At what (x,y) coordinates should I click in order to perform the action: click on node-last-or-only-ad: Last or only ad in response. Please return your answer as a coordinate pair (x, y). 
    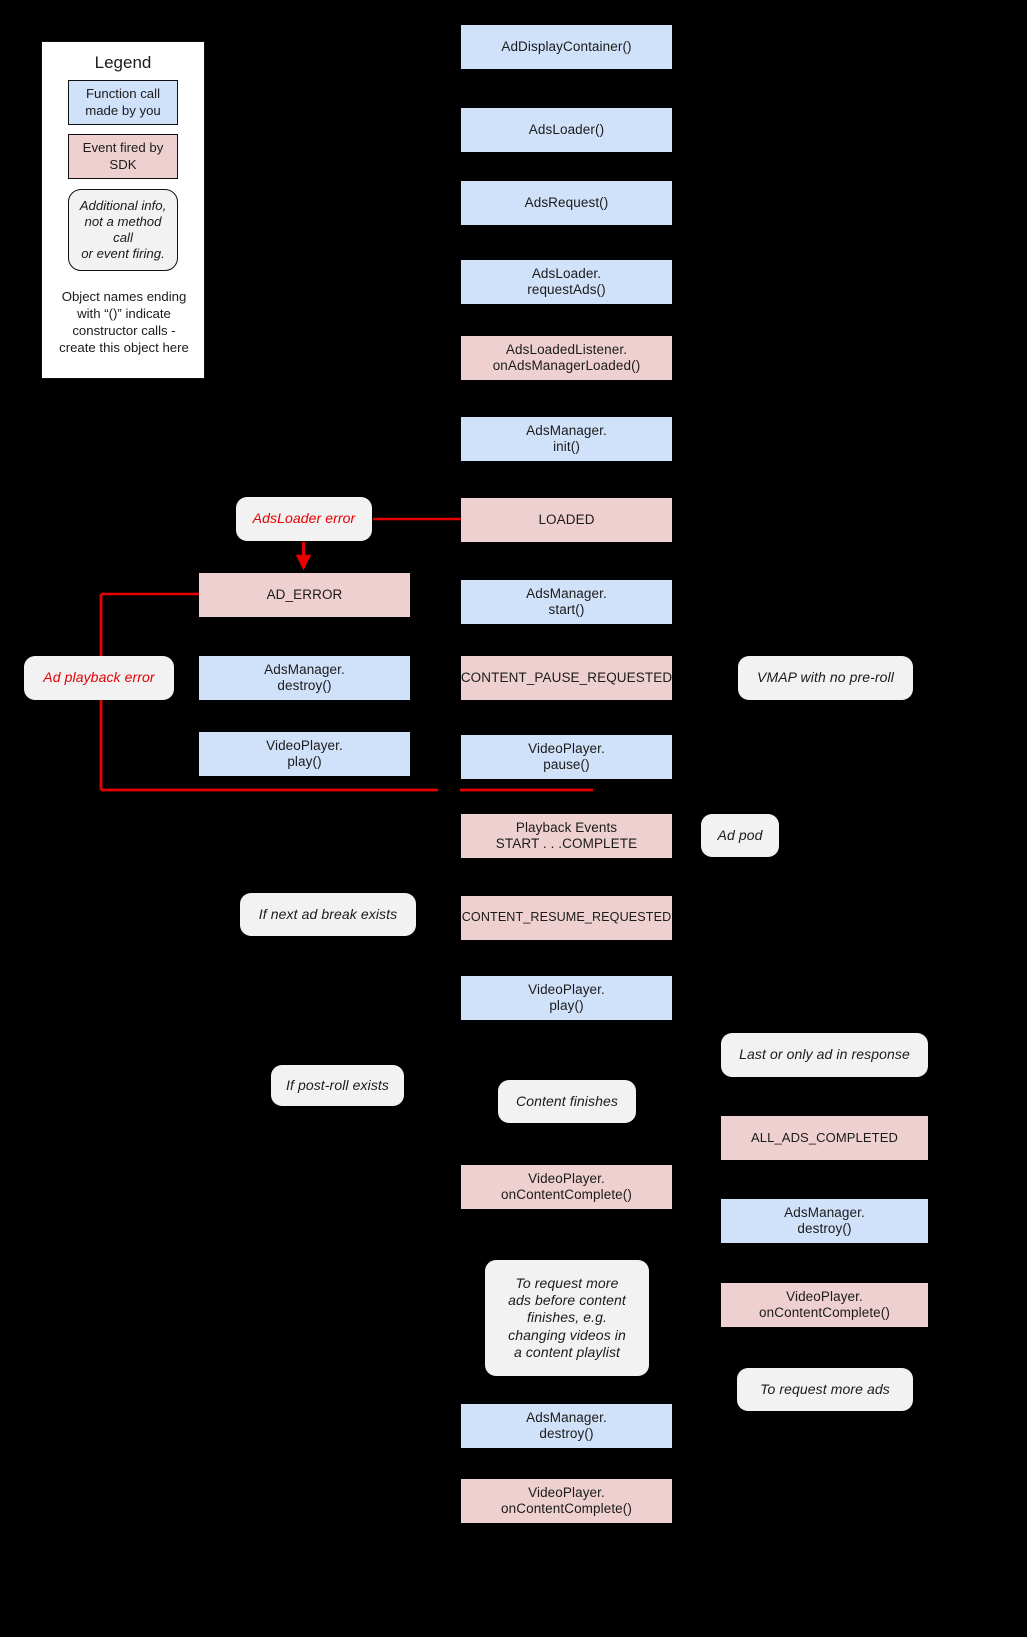
    Looking at the image, I should click on (824, 1055).